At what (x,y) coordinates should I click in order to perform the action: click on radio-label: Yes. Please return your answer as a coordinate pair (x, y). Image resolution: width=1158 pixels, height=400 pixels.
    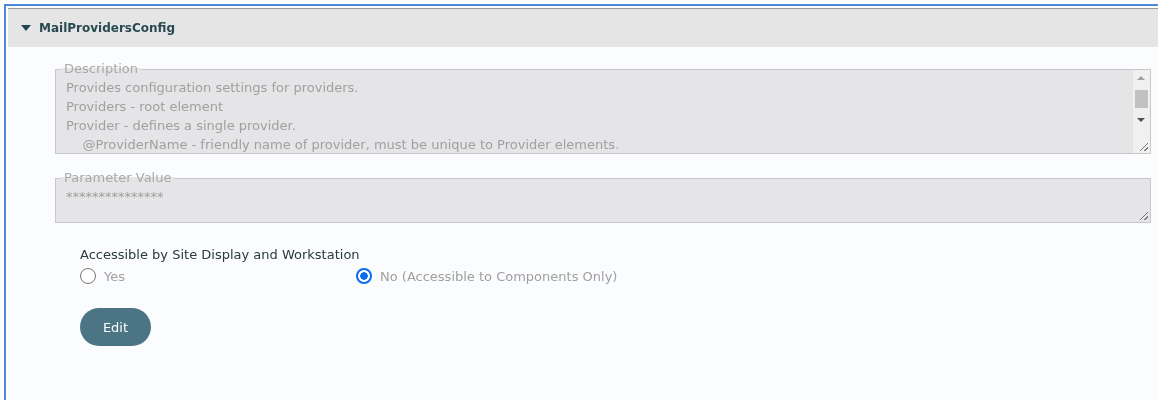
    Looking at the image, I should click on (114, 276).